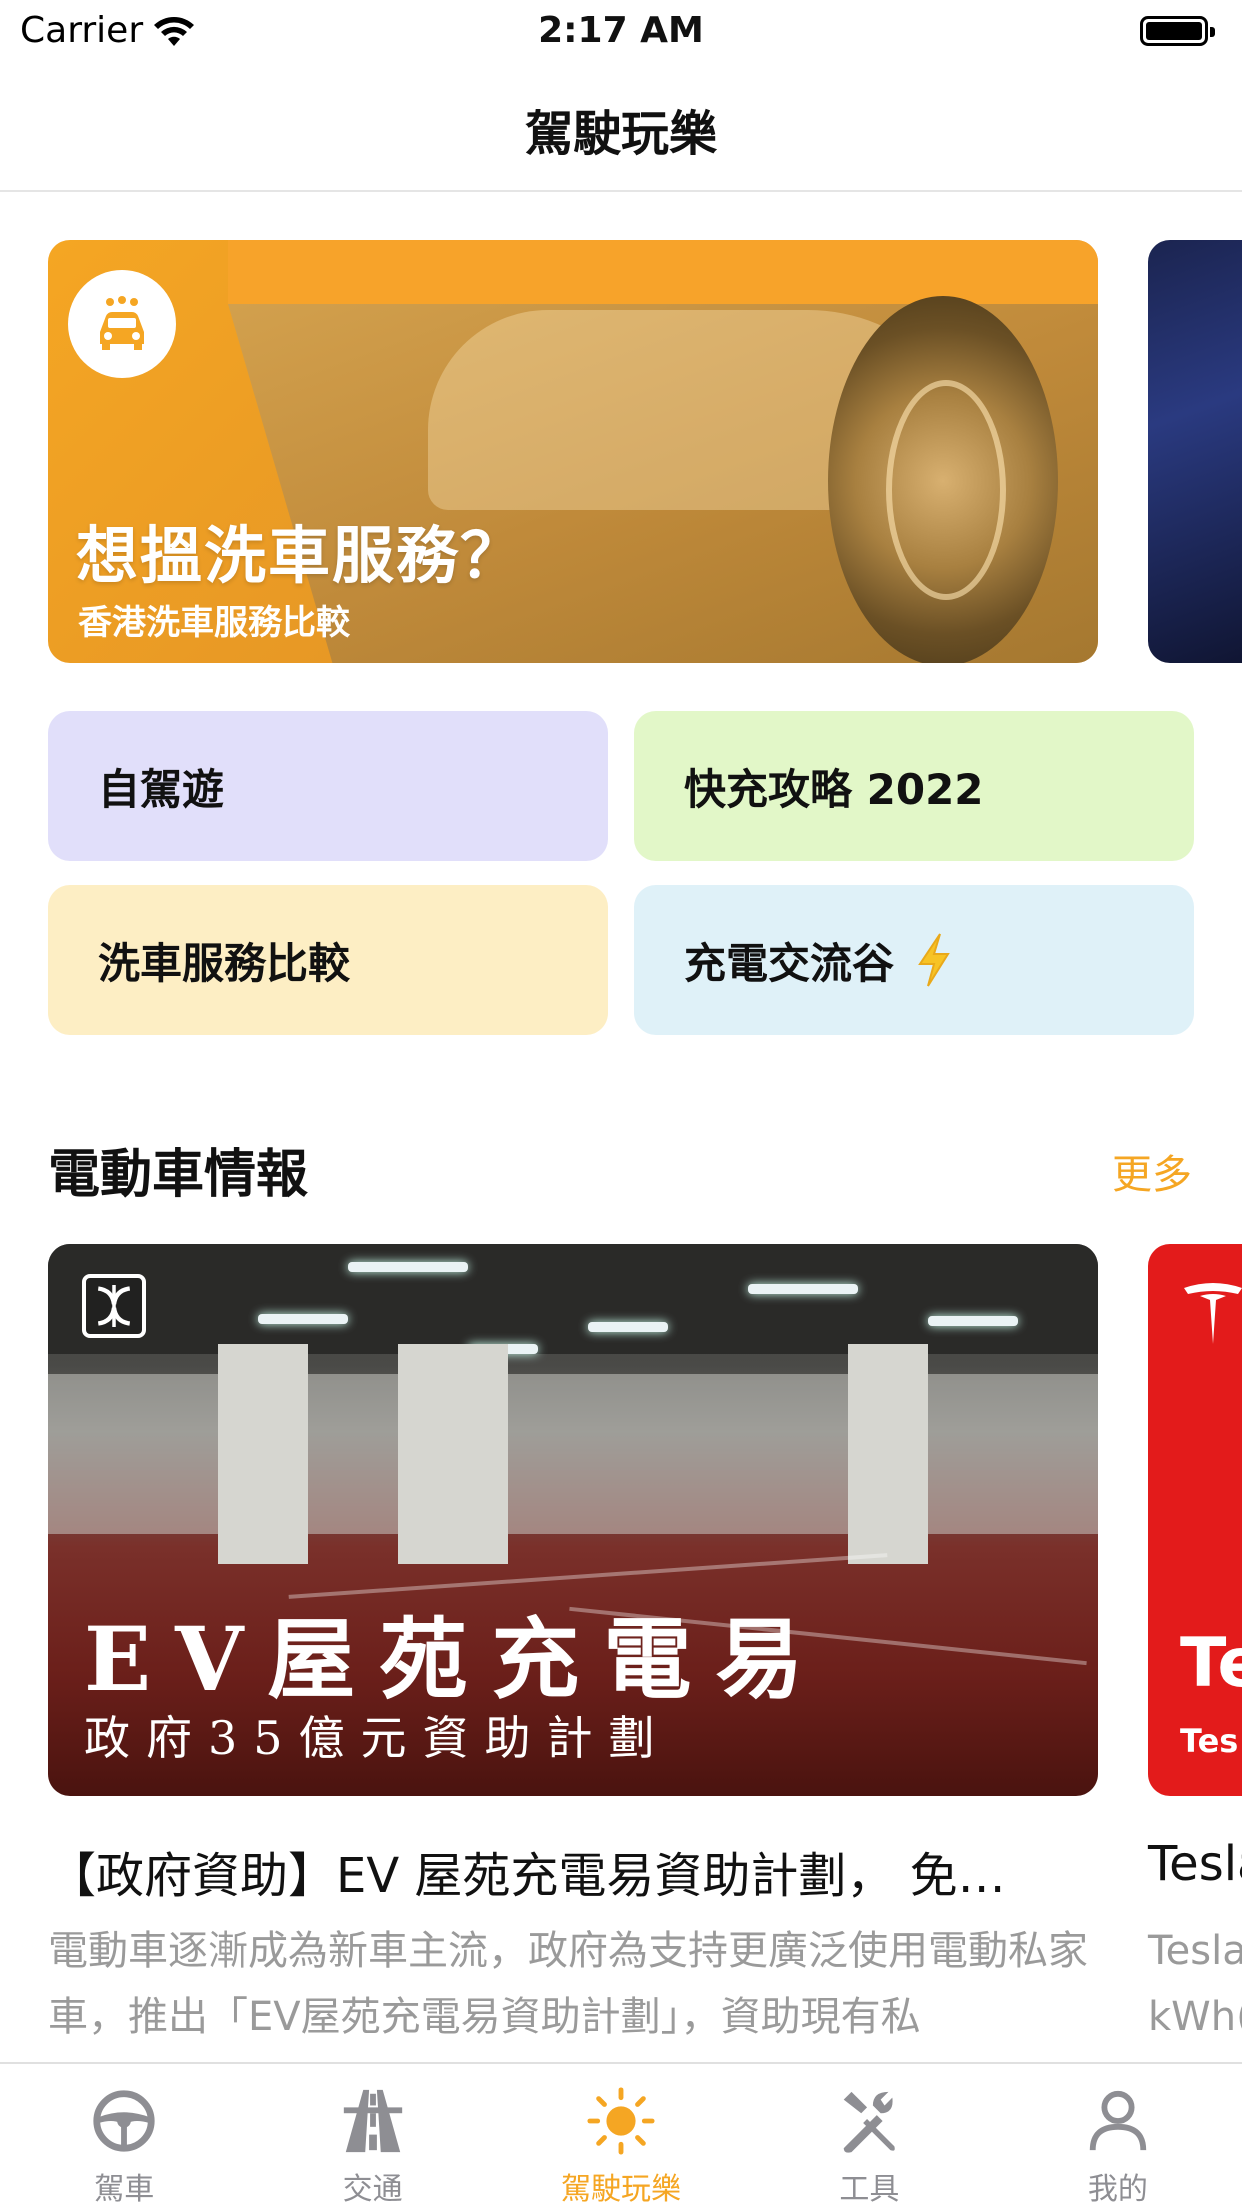 Image resolution: width=1242 pixels, height=2208 pixels. Describe the element at coordinates (1118, 2120) in the screenshot. I see `person-icon` at that location.